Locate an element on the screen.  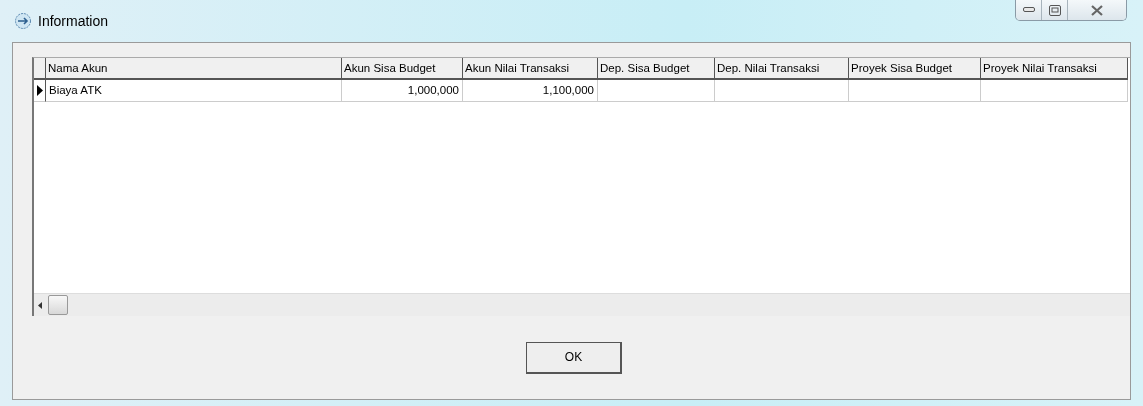
column-header: Proyek Sisa Budget is located at coordinates (915, 69).